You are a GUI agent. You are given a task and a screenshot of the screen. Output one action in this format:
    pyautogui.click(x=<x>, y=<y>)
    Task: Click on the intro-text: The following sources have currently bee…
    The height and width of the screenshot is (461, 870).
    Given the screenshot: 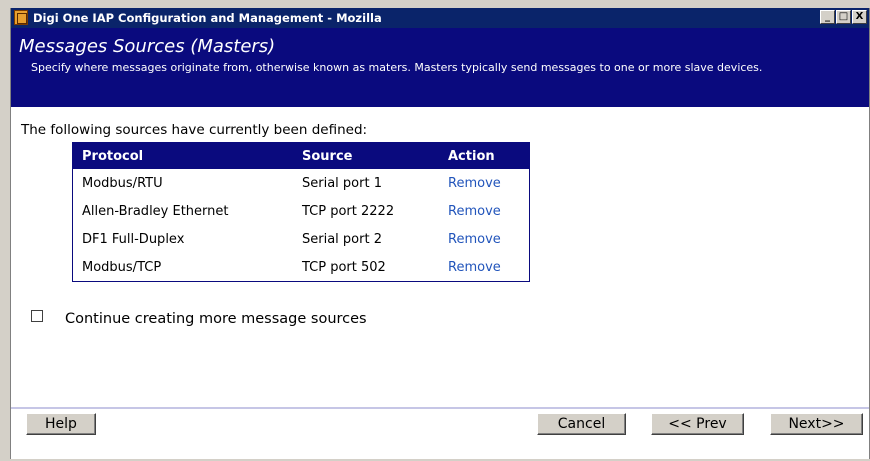 What is the action you would take?
    pyautogui.click(x=194, y=130)
    